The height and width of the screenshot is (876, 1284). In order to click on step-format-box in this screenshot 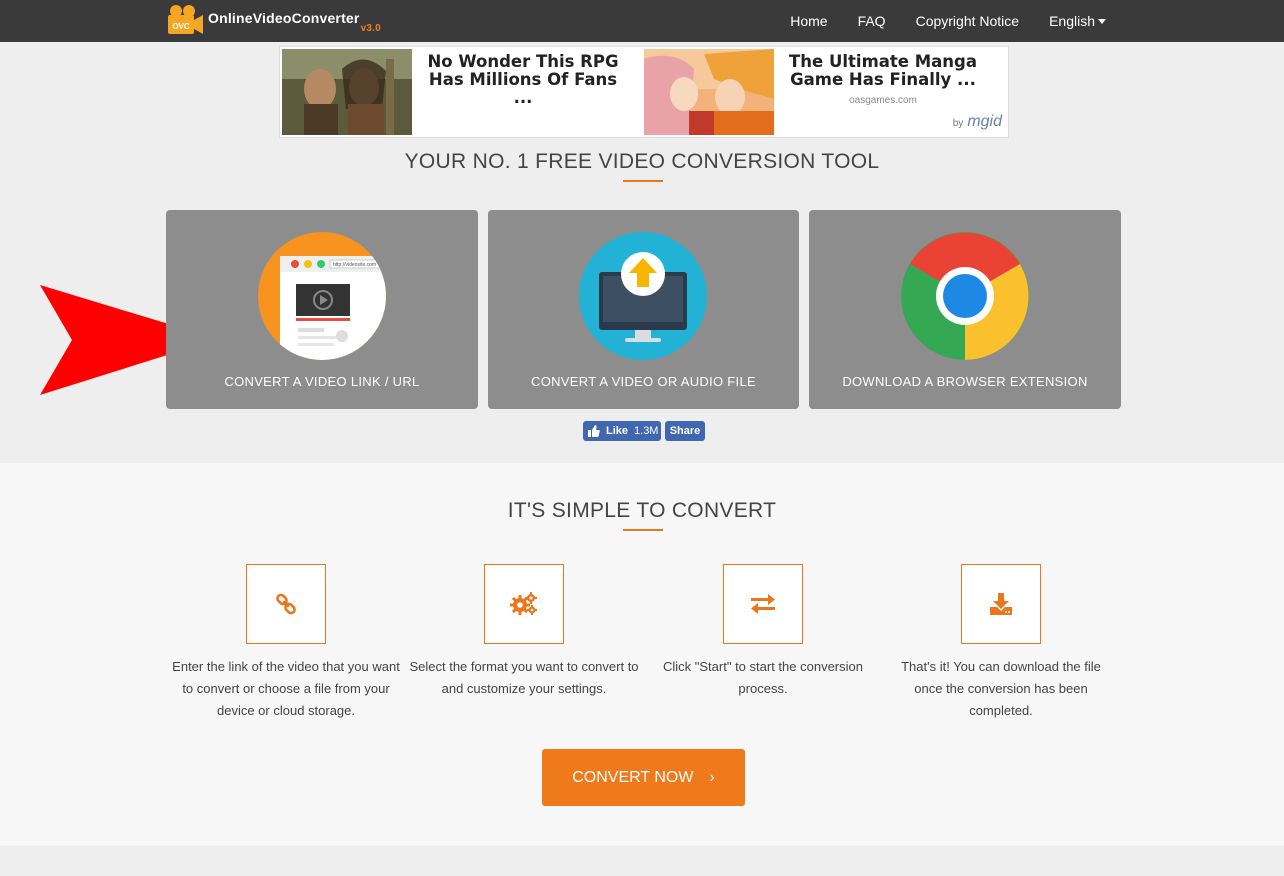, I will do `click(524, 604)`.